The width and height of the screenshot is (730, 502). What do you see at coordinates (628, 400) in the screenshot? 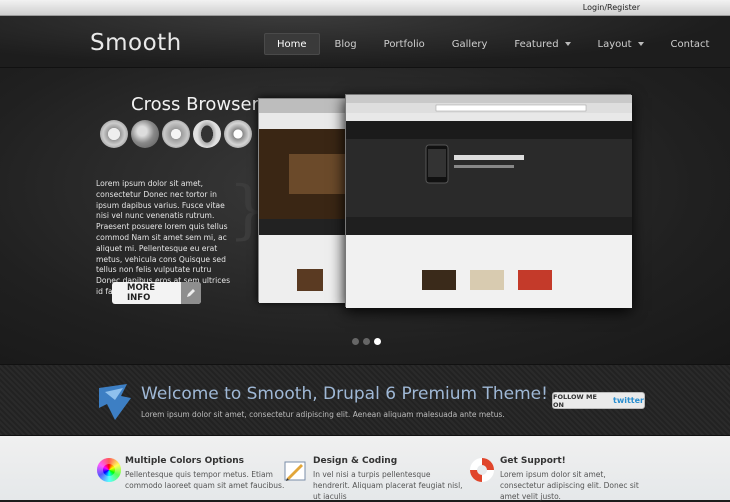
I see `twitter-brand: twitter` at bounding box center [628, 400].